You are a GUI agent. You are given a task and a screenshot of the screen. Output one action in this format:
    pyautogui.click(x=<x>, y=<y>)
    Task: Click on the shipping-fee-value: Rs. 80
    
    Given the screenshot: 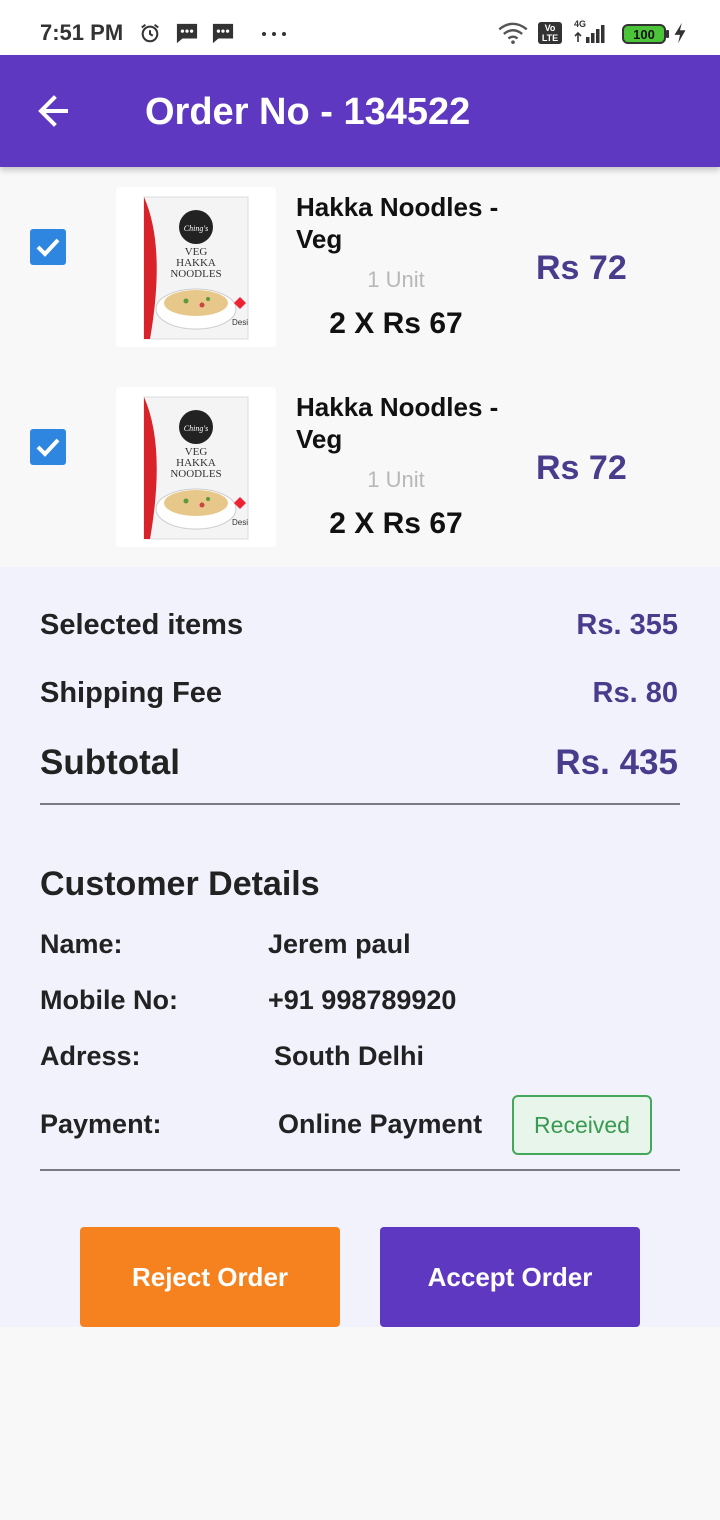 What is the action you would take?
    pyautogui.click(x=635, y=693)
    